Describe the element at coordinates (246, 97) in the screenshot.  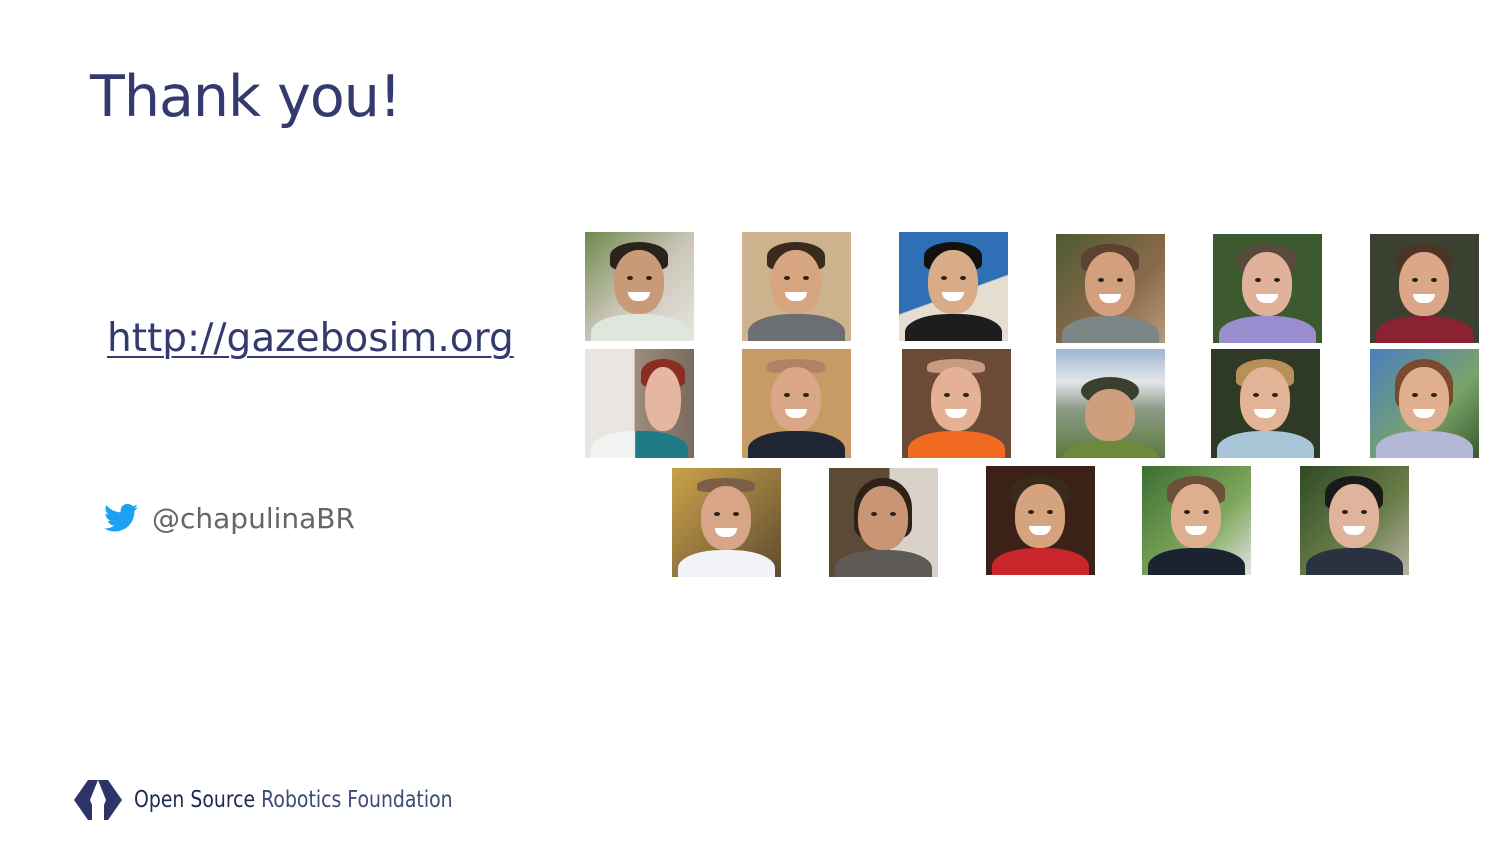
I see `slide-title: Thank you!` at that location.